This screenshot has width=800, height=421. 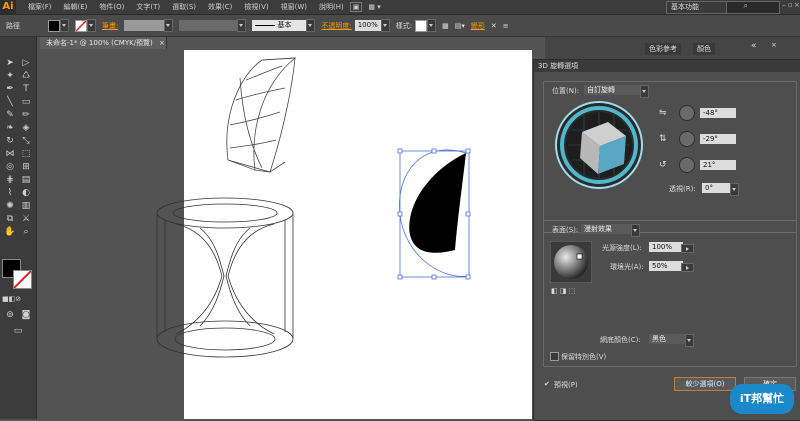 What do you see at coordinates (584, 357) in the screenshot?
I see `preserve-spot-label: 保留特別色(V)` at bounding box center [584, 357].